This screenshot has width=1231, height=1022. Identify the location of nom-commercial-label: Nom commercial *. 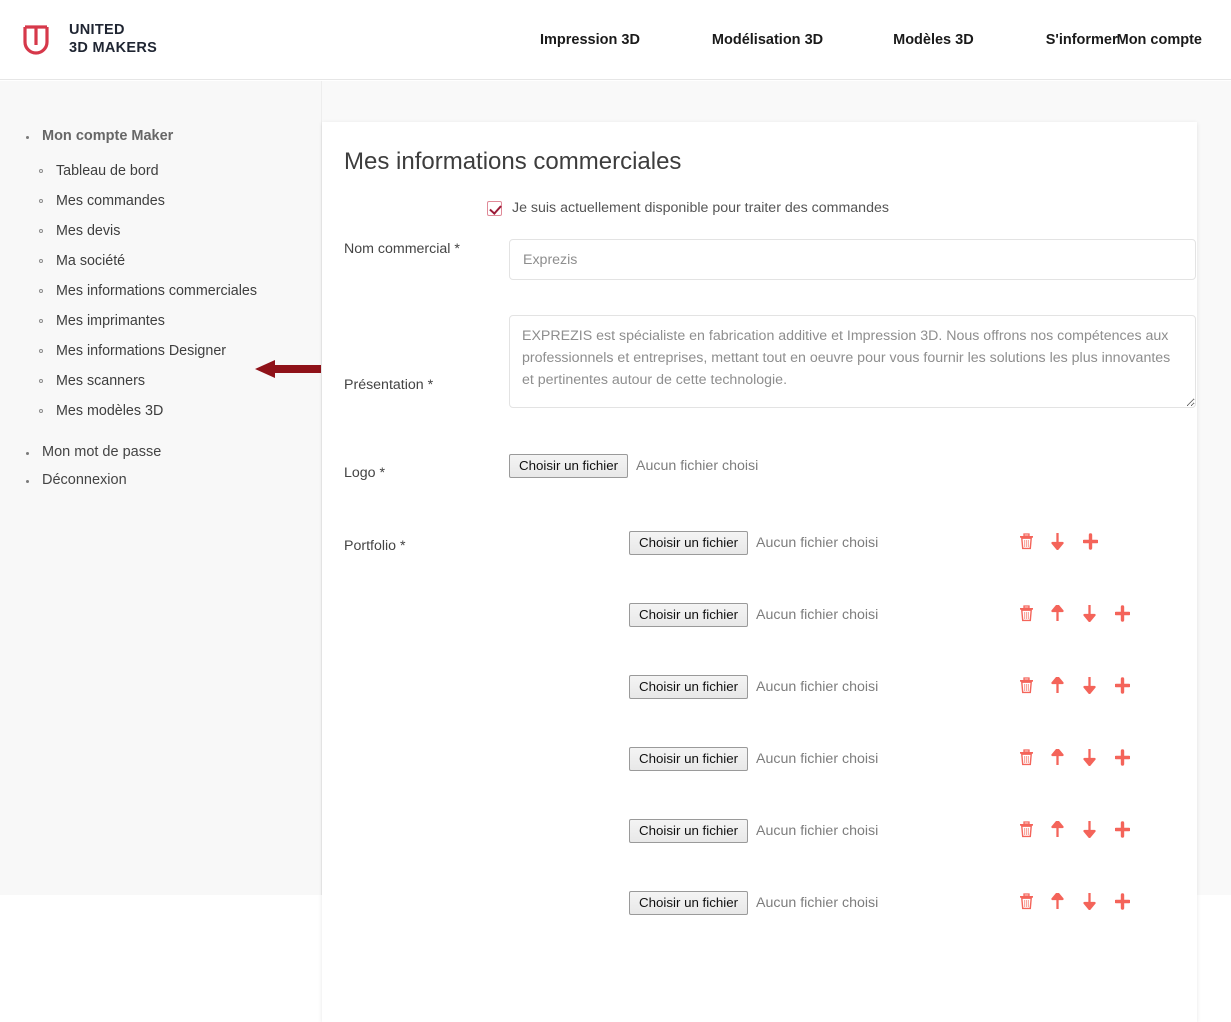
(402, 249).